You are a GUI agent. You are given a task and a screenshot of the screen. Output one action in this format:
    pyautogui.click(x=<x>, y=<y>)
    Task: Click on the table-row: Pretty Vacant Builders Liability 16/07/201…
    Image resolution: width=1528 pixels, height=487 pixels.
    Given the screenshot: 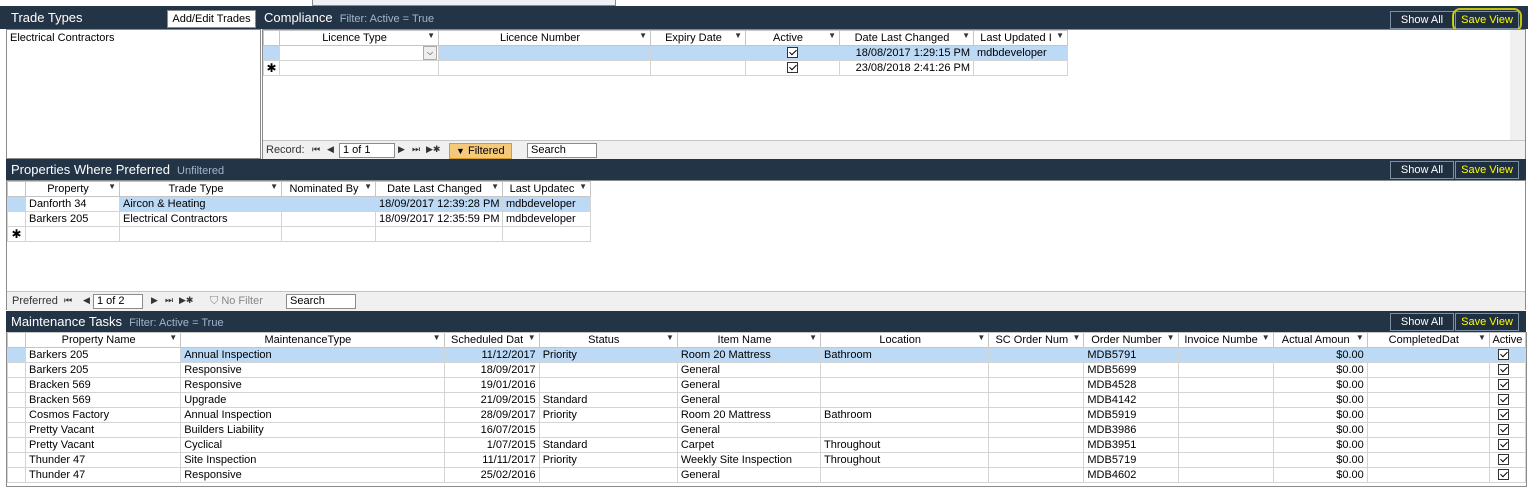 What is the action you would take?
    pyautogui.click(x=766, y=430)
    